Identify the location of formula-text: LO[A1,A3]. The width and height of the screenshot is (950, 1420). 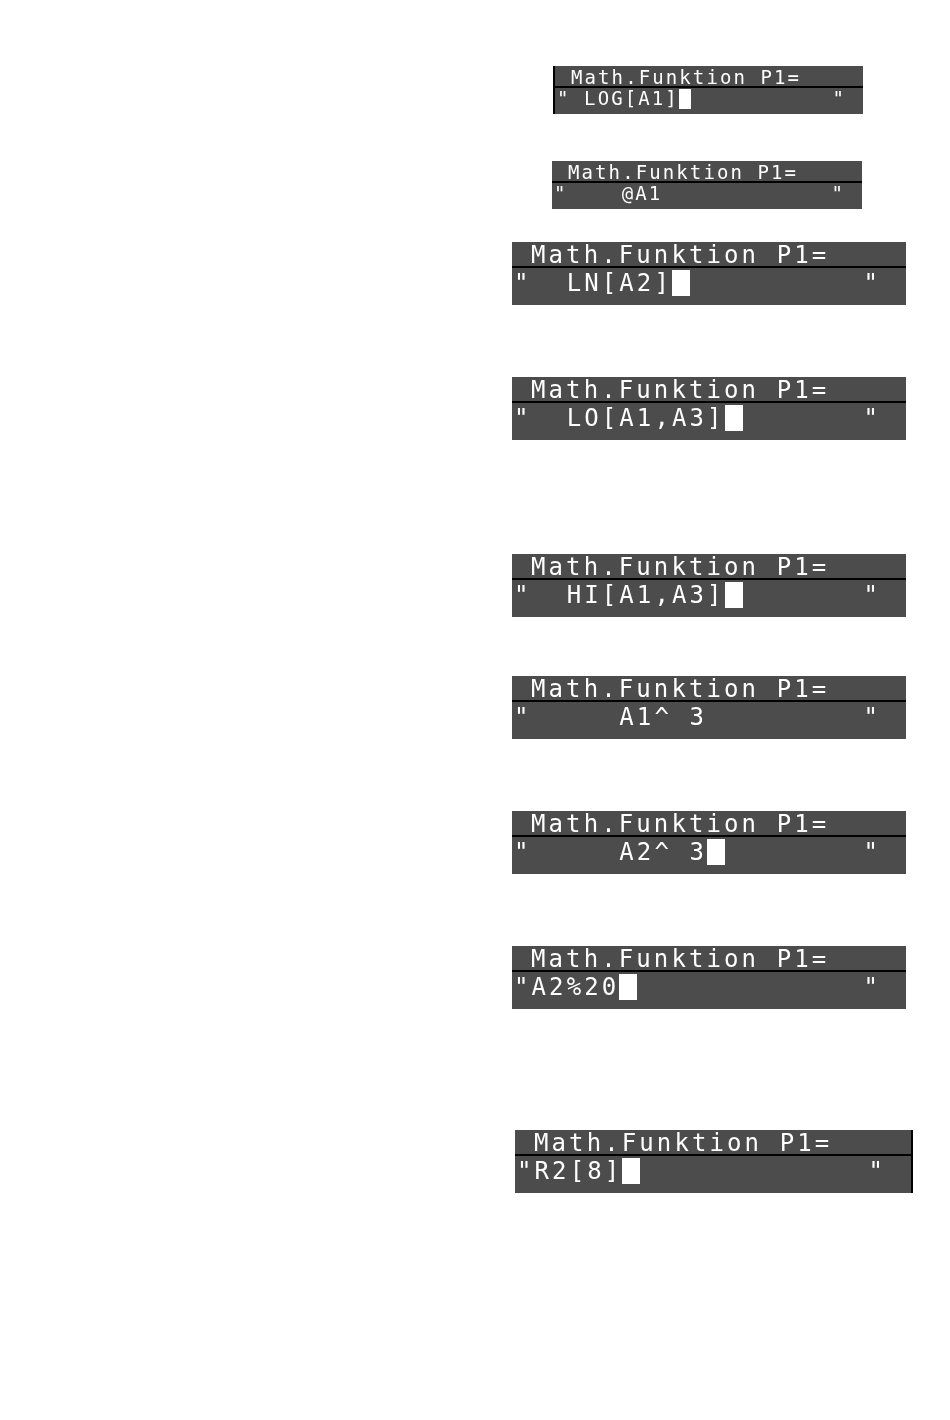
(645, 418).